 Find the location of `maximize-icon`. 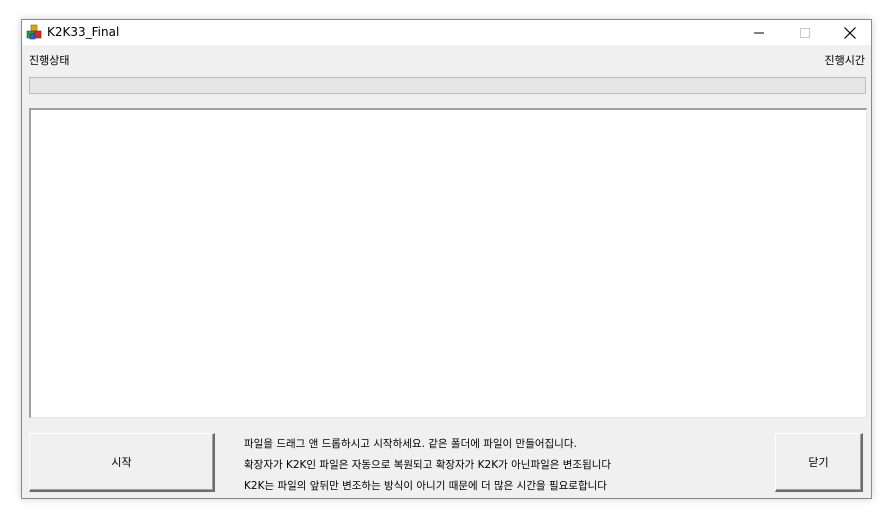

maximize-icon is located at coordinates (805, 32).